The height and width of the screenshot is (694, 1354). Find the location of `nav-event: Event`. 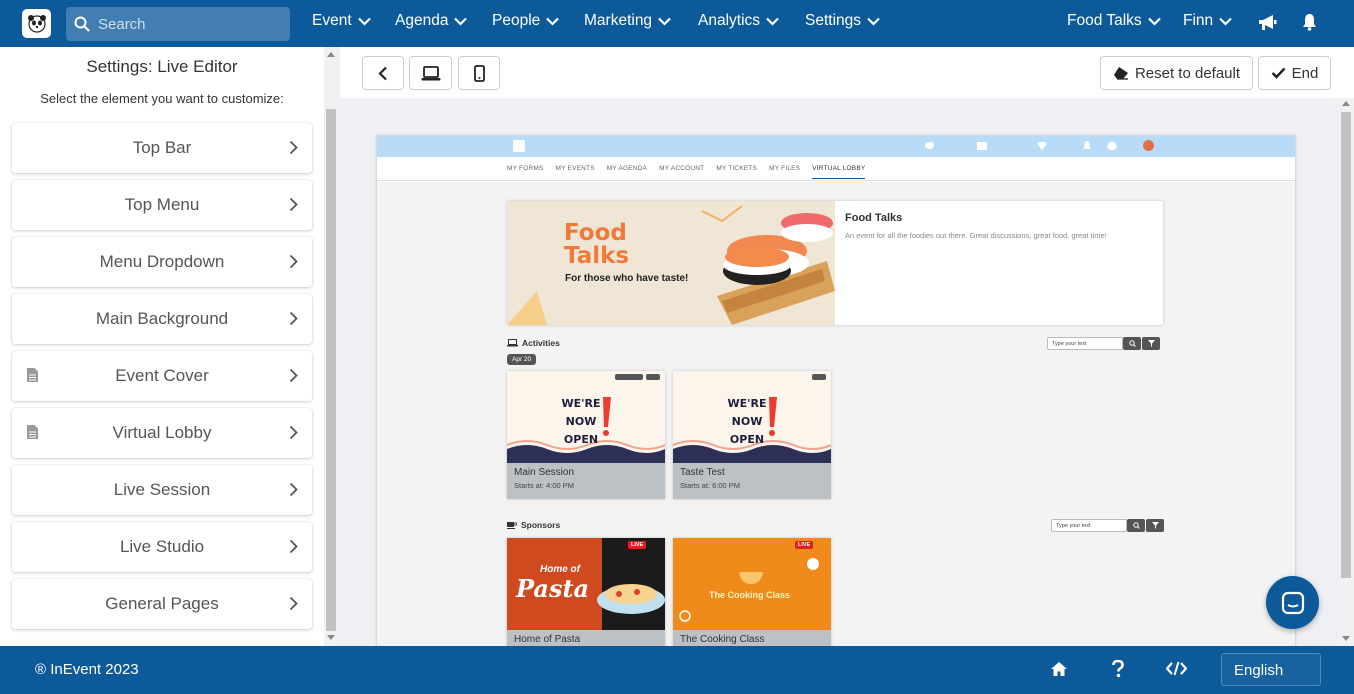

nav-event: Event is located at coordinates (341, 21).